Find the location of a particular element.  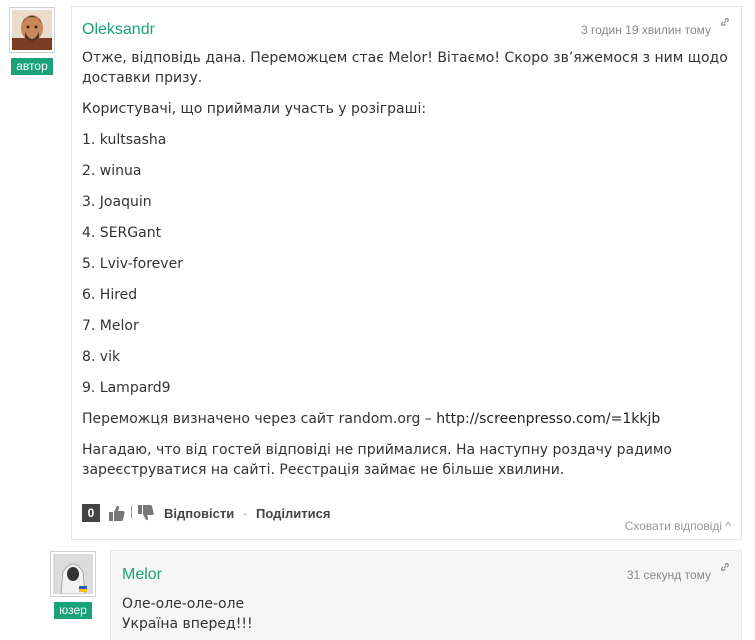

avatar-image-warrior is located at coordinates (32, 30).